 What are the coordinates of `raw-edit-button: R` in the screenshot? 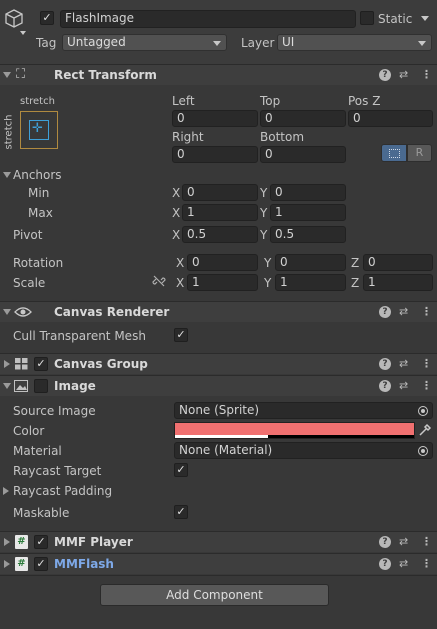 It's located at (419, 153).